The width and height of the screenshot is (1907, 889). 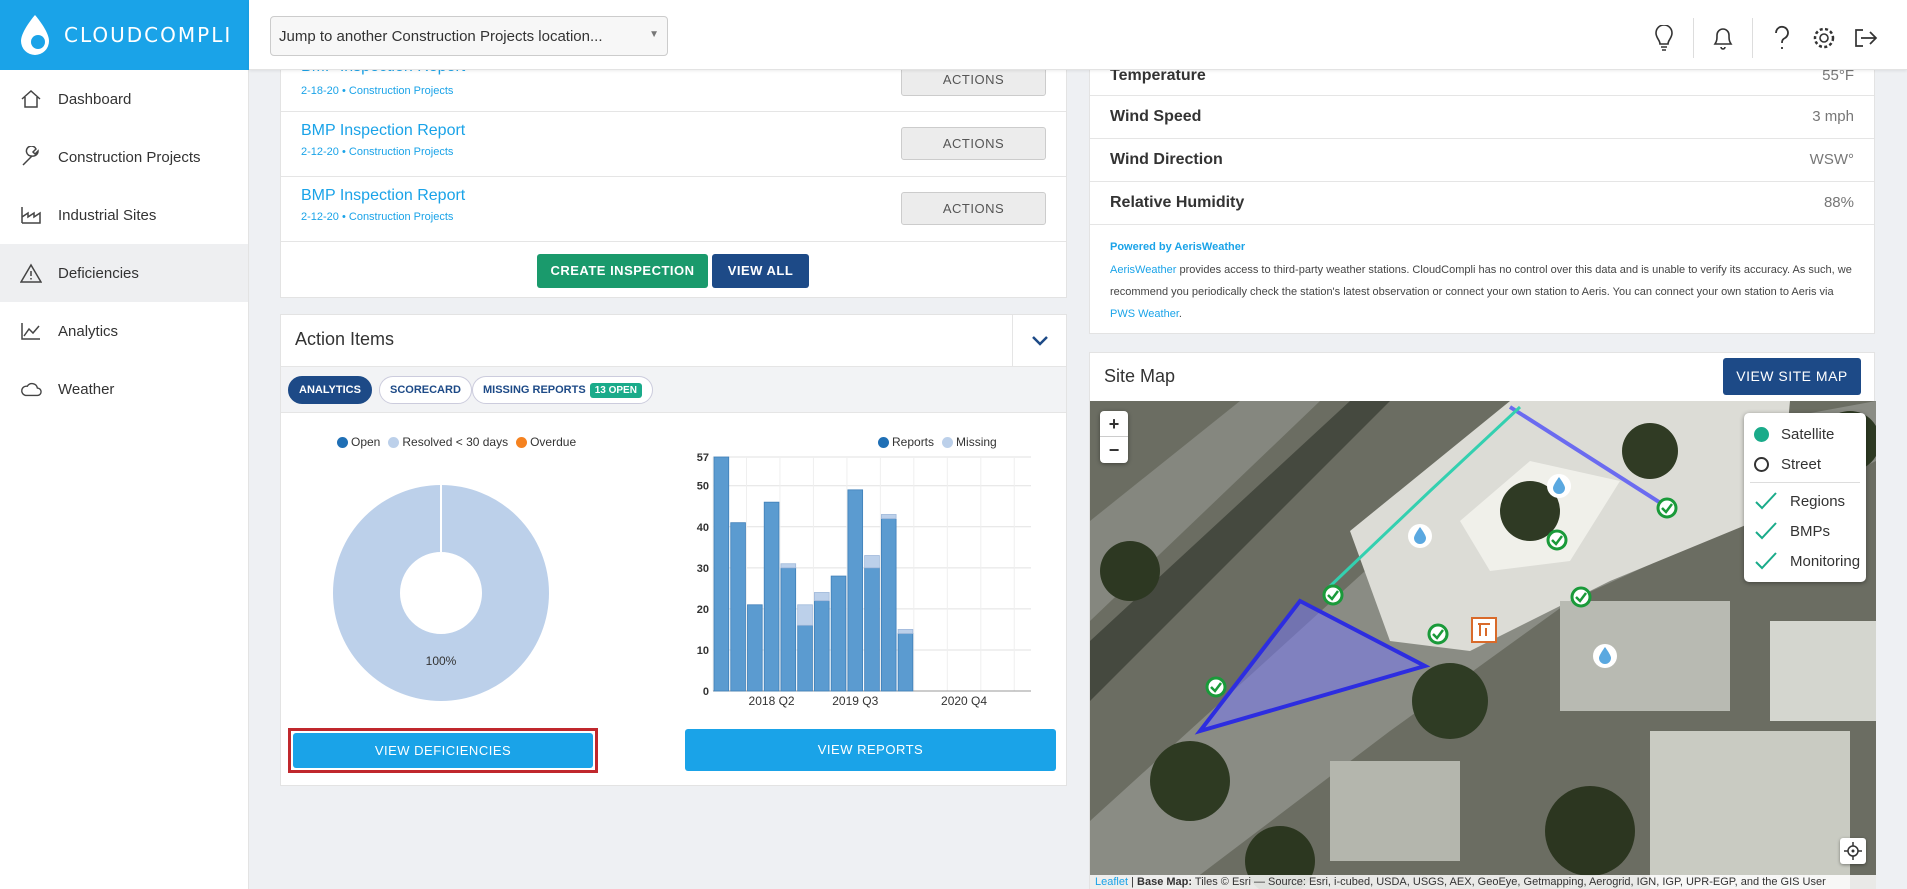 What do you see at coordinates (1818, 501) in the screenshot?
I see `overlay-label: Regions` at bounding box center [1818, 501].